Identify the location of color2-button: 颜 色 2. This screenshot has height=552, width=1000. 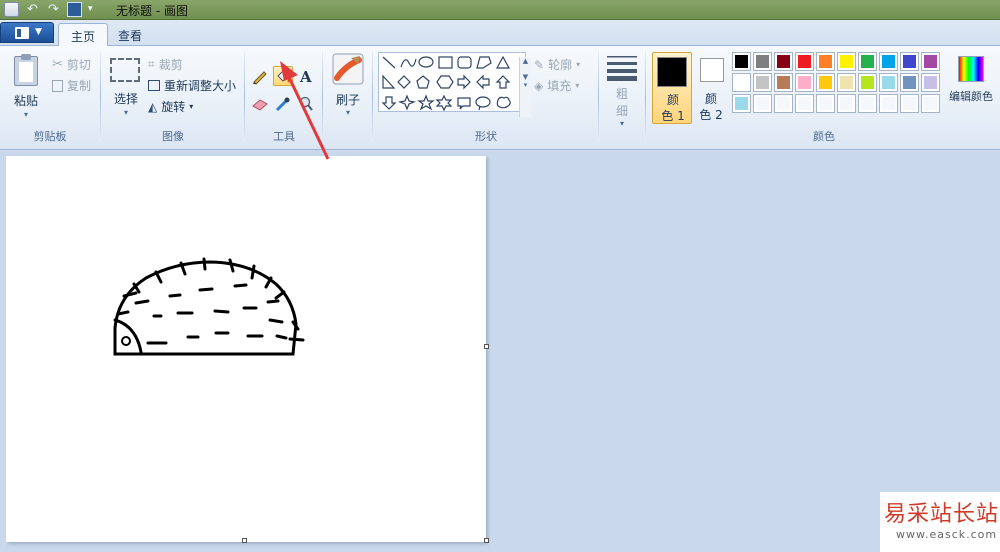
(716, 88).